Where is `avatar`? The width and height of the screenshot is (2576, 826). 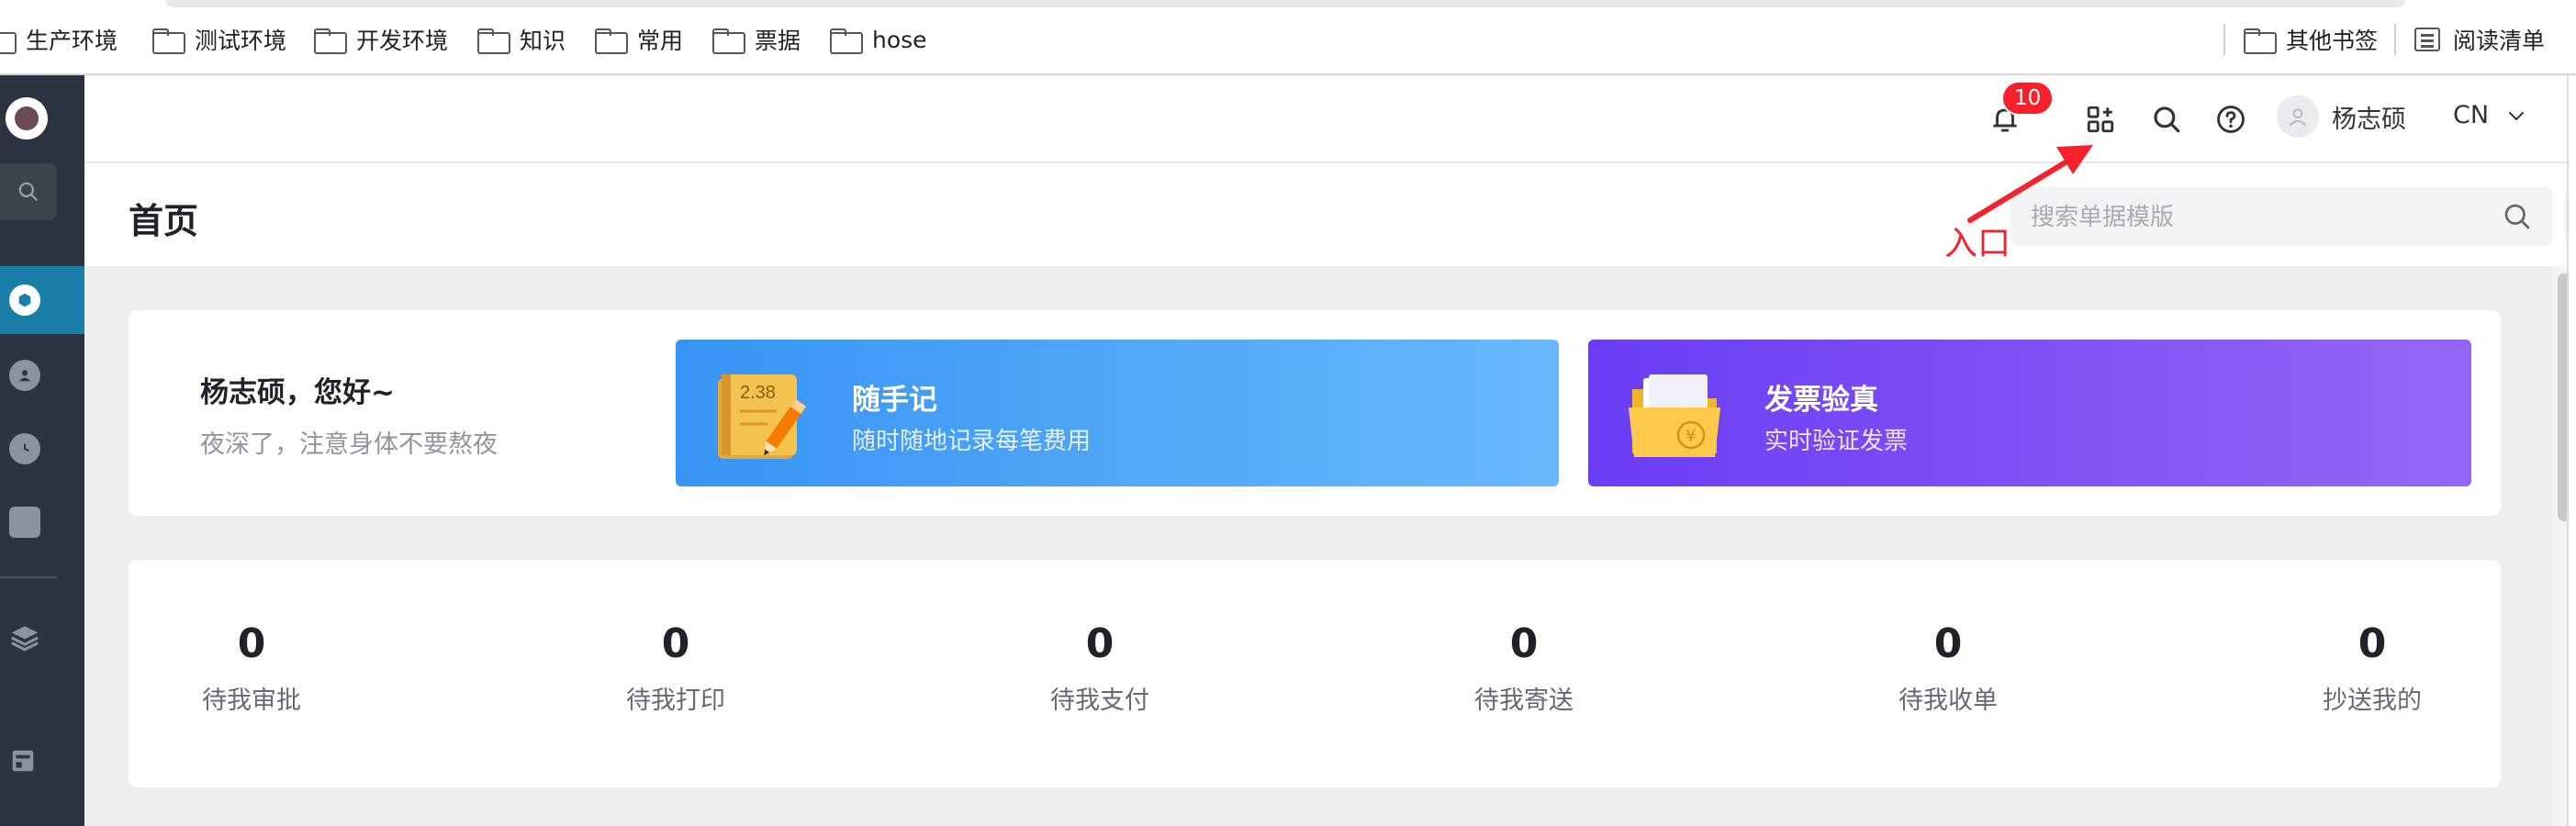
avatar is located at coordinates (2298, 116).